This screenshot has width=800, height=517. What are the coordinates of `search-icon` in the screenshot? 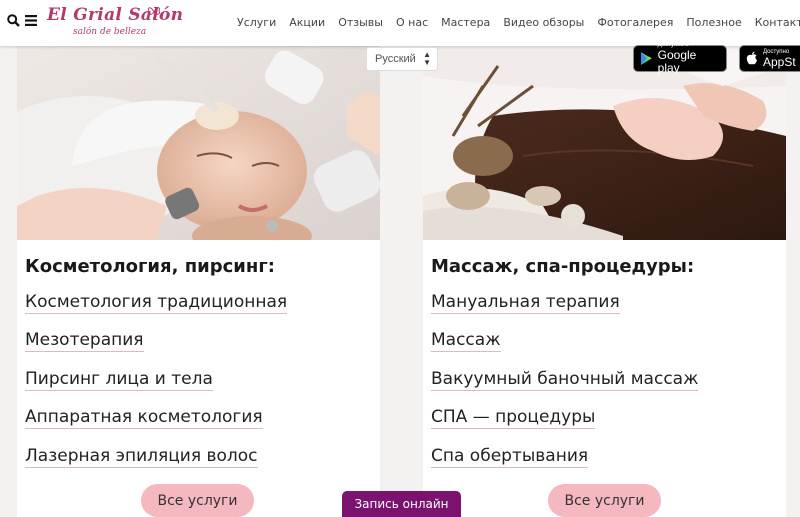 It's located at (13, 20).